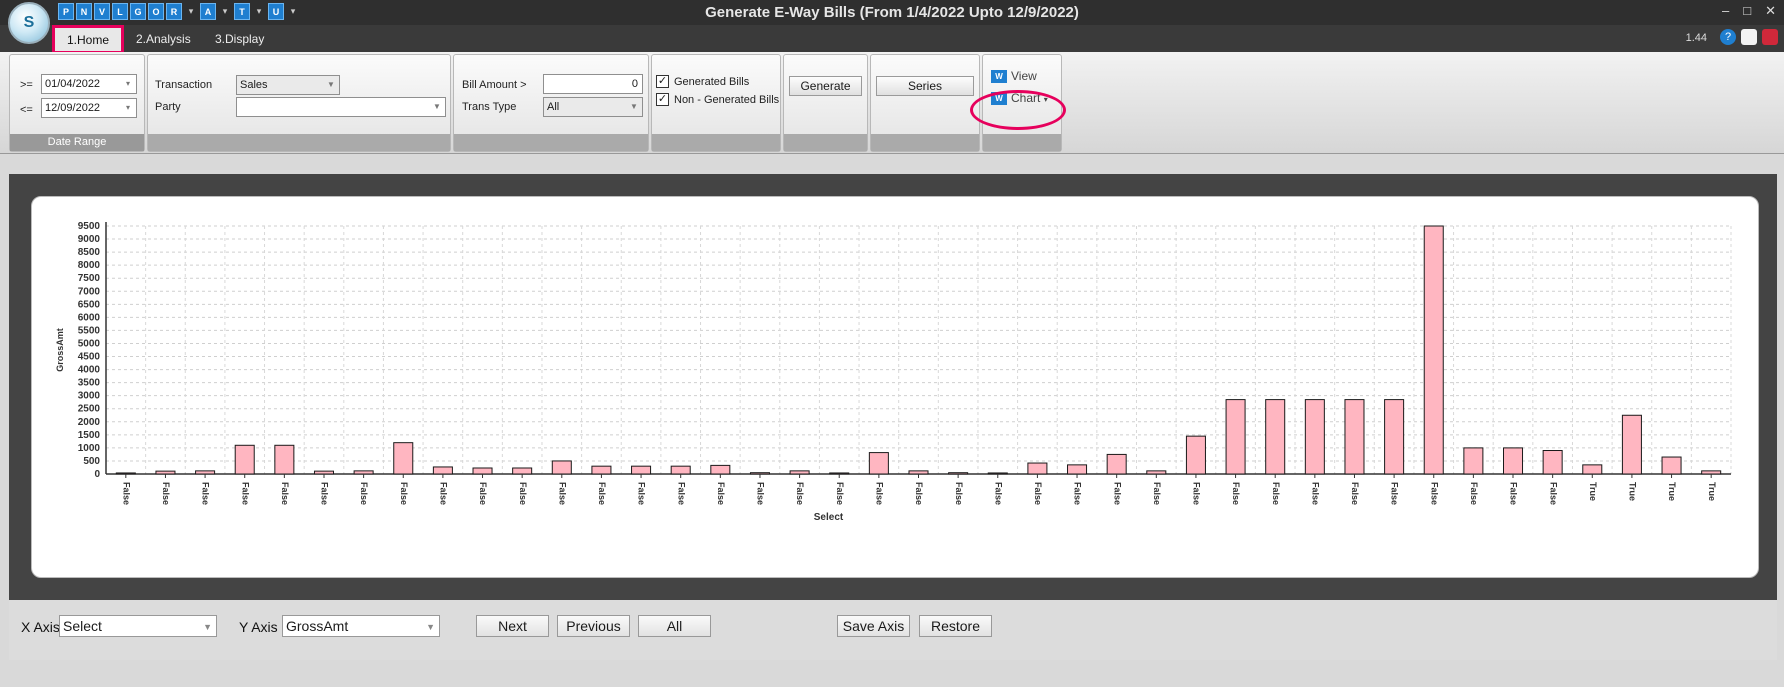 The height and width of the screenshot is (687, 1784). What do you see at coordinates (299, 142) in the screenshot?
I see `transaction-footer` at bounding box center [299, 142].